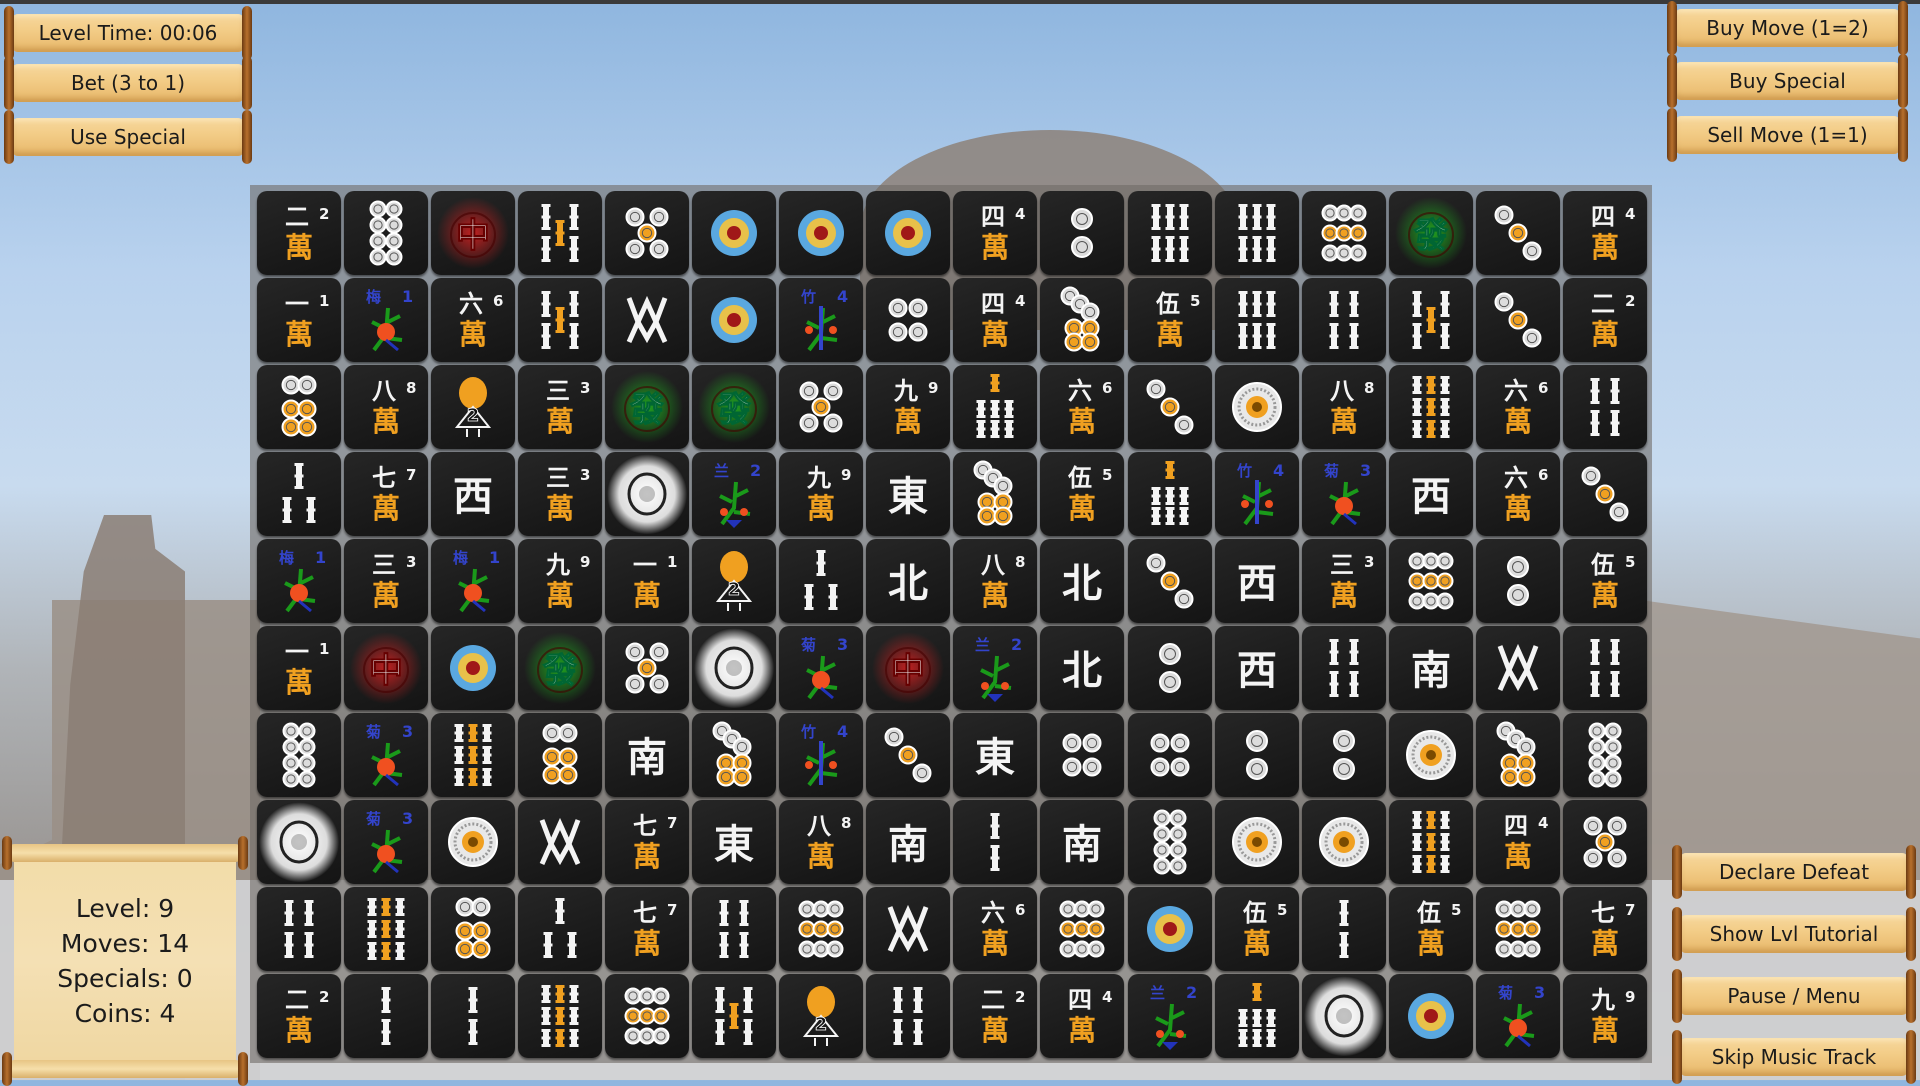 The width and height of the screenshot is (1920, 1086). What do you see at coordinates (128, 137) in the screenshot?
I see `use-special-button: Use Special` at bounding box center [128, 137].